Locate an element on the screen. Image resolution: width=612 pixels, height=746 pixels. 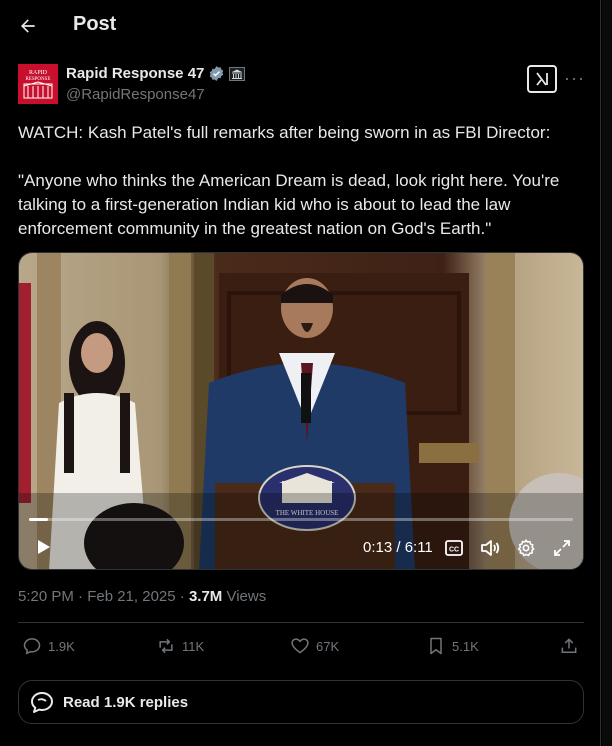
page-title: Post is located at coordinates (95, 24).